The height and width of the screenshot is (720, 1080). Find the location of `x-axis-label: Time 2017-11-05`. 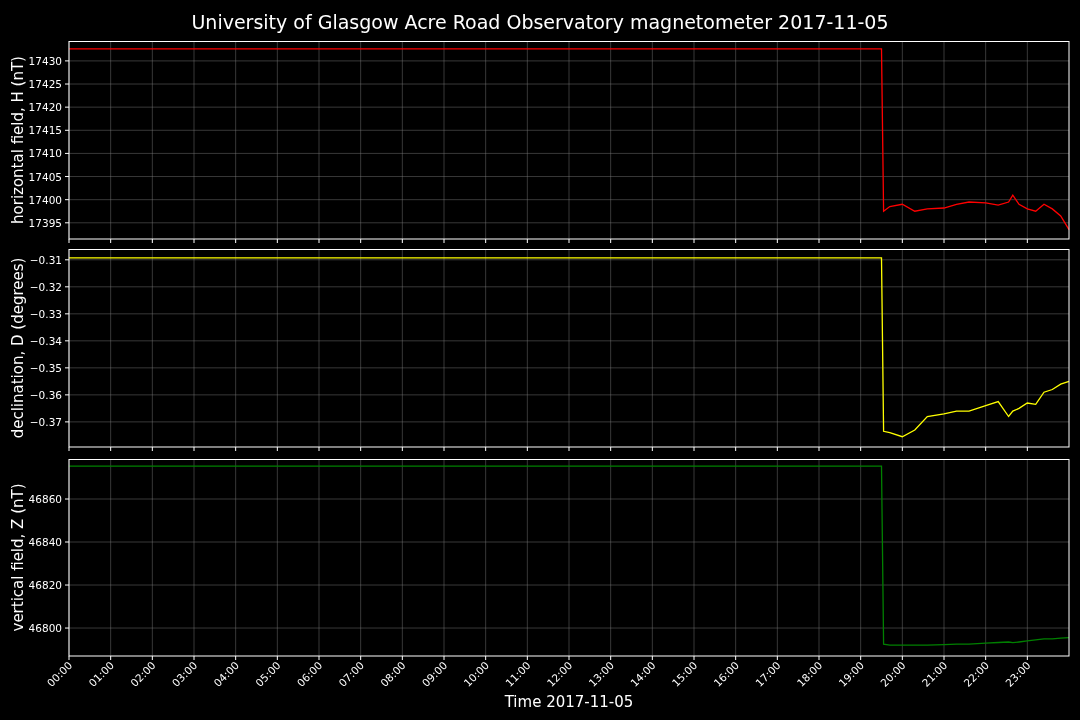

x-axis-label: Time 2017-11-05 is located at coordinates (569, 702).